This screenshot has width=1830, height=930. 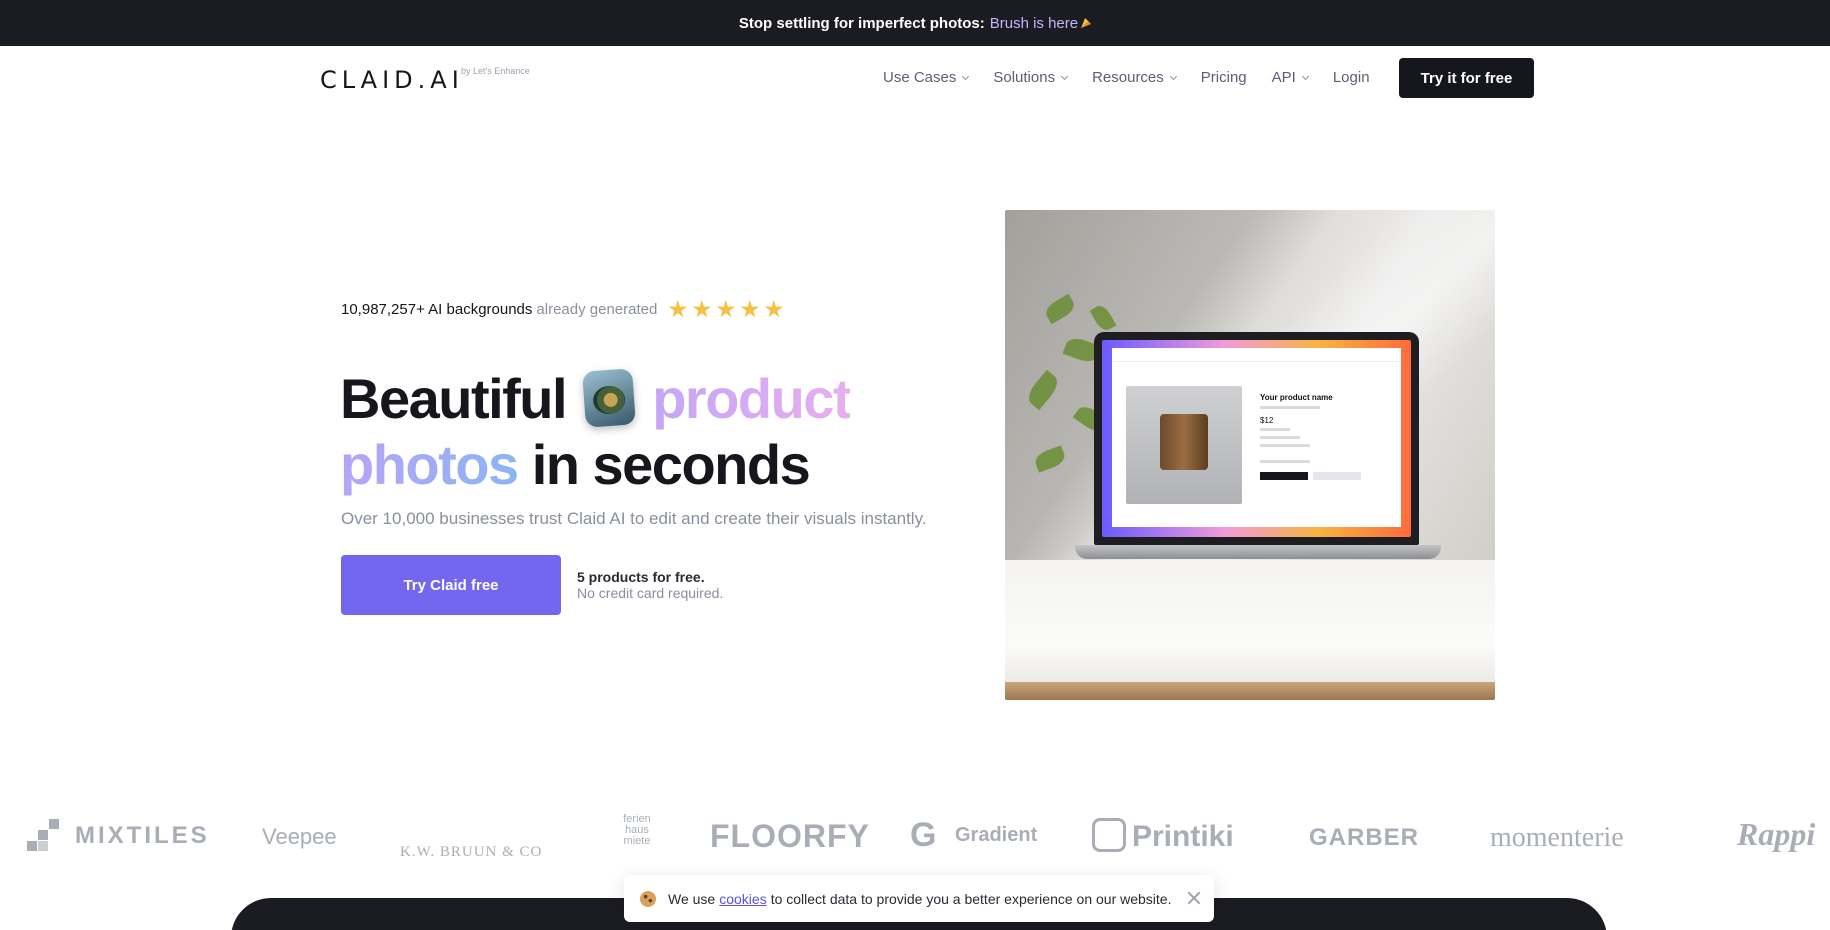 What do you see at coordinates (996, 835) in the screenshot?
I see `logo-gradient: Gradient` at bounding box center [996, 835].